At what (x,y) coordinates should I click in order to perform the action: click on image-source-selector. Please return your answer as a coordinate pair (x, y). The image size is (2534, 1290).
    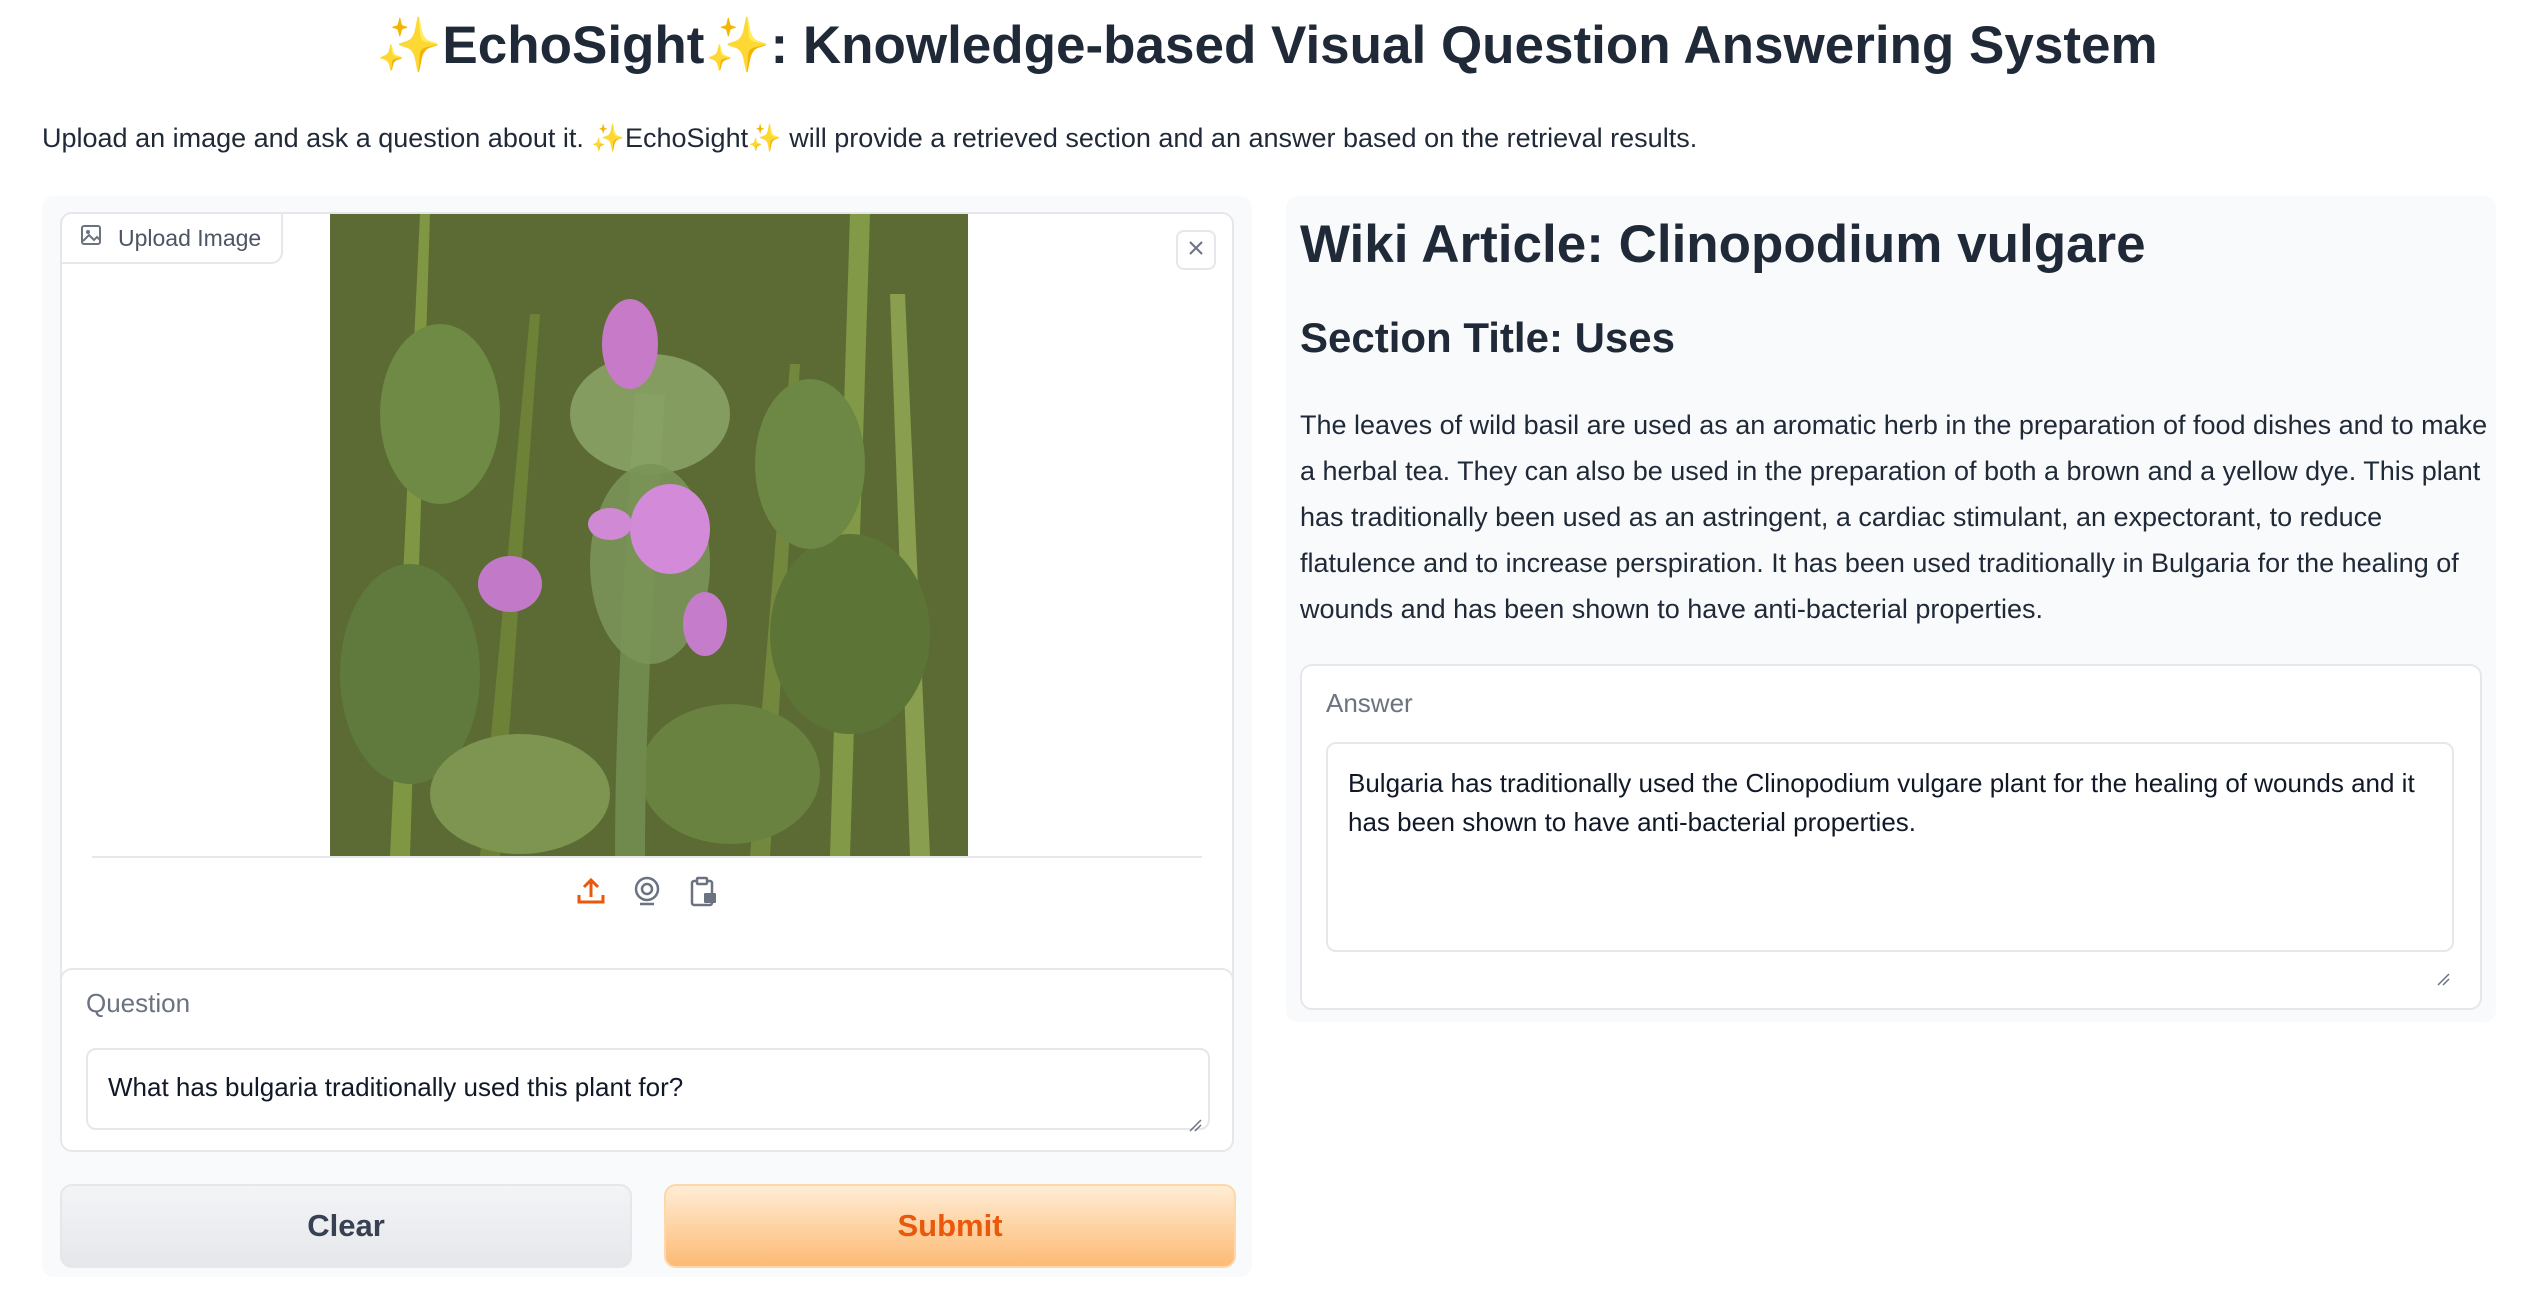
    Looking at the image, I should click on (647, 891).